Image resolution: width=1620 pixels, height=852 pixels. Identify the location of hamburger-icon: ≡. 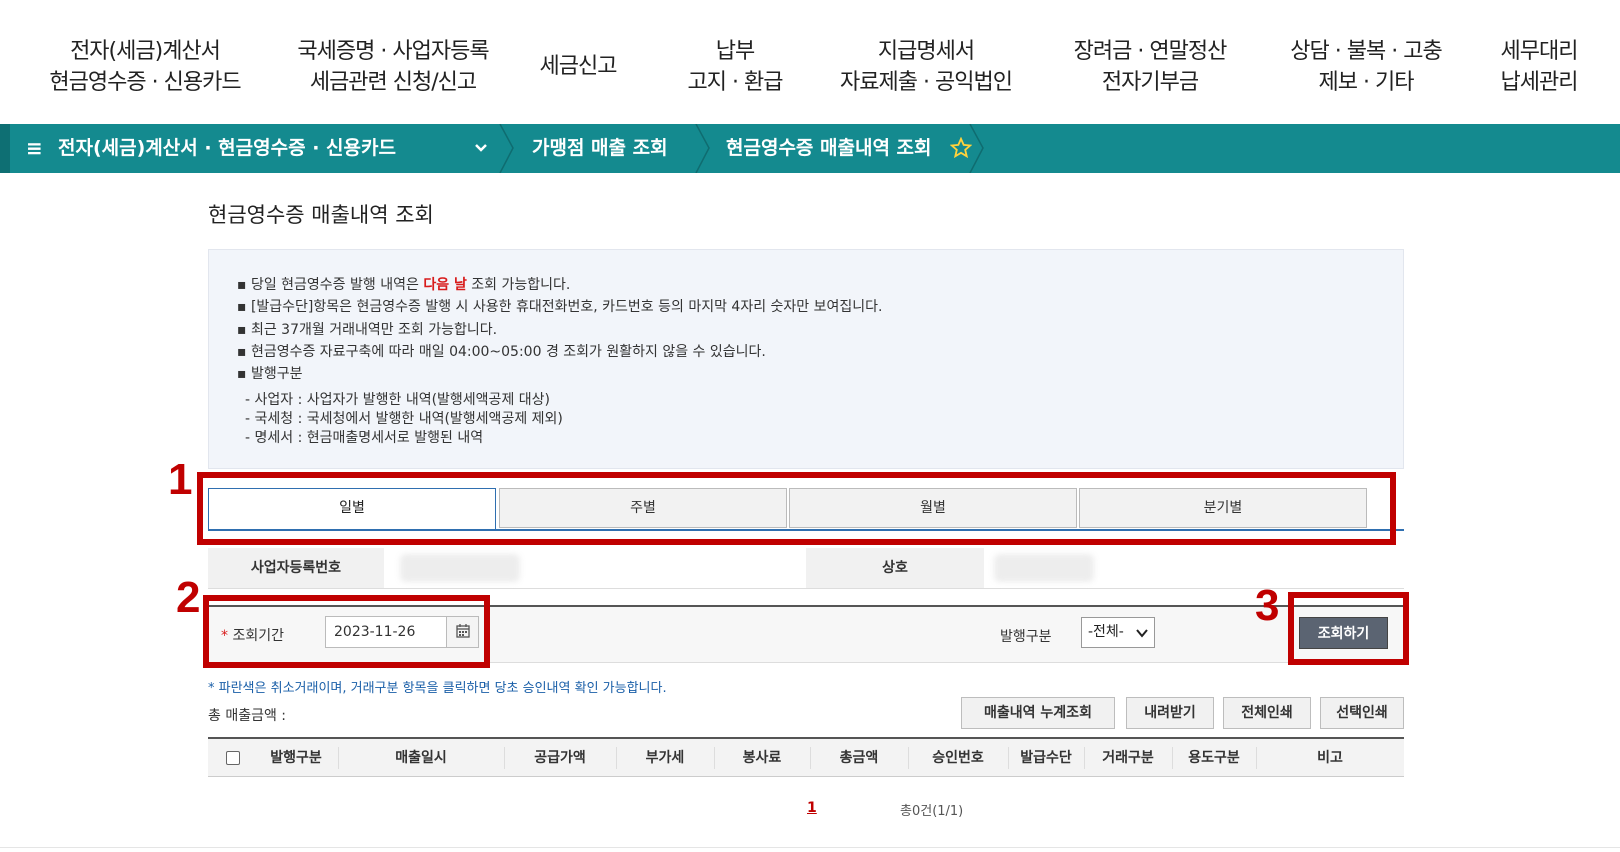
(34, 148).